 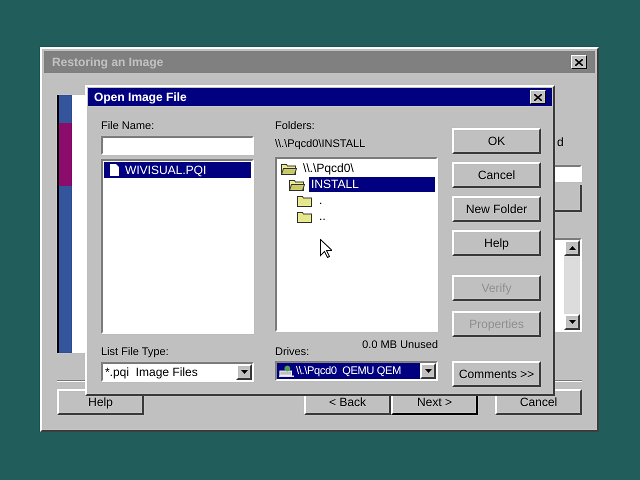 I want to click on combo-value: *.pqi Image Files, so click(x=151, y=372).